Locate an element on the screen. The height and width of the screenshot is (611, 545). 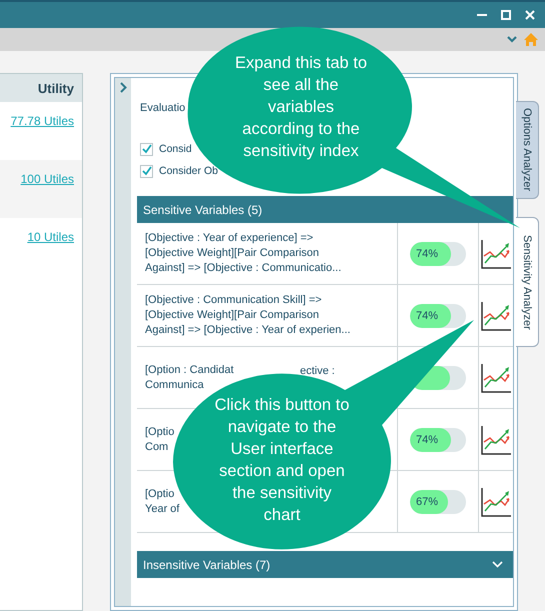
utility-link: 100 Utiles is located at coordinates (47, 179).